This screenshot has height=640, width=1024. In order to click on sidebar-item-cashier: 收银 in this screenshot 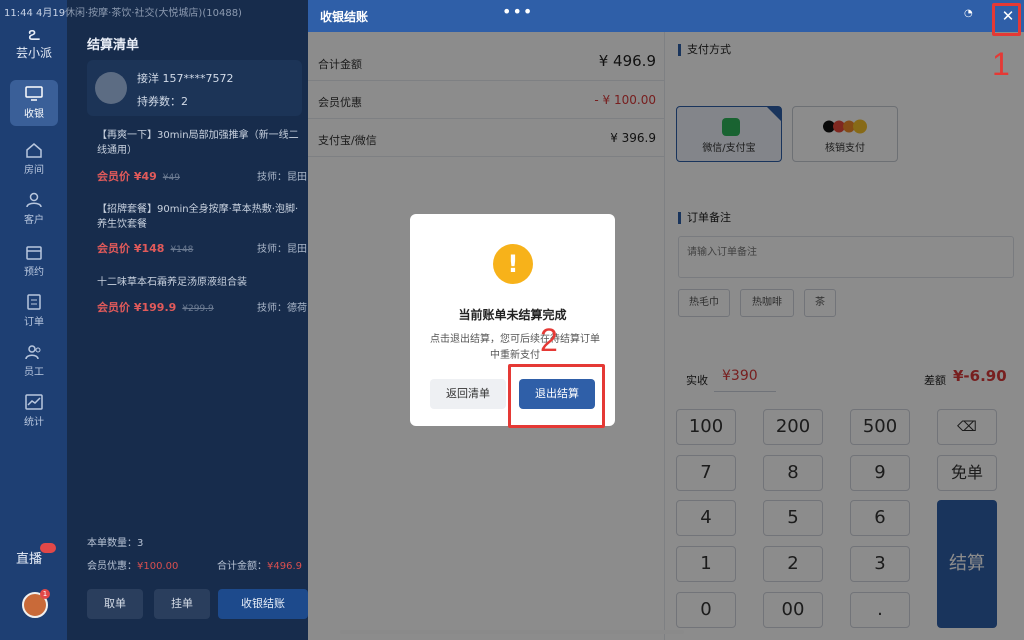, I will do `click(34, 103)`.